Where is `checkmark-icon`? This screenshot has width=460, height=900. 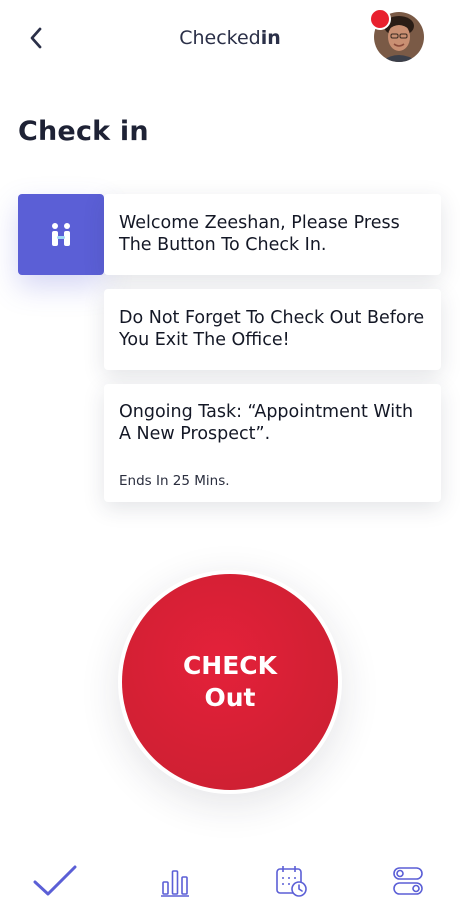 checkmark-icon is located at coordinates (55, 880).